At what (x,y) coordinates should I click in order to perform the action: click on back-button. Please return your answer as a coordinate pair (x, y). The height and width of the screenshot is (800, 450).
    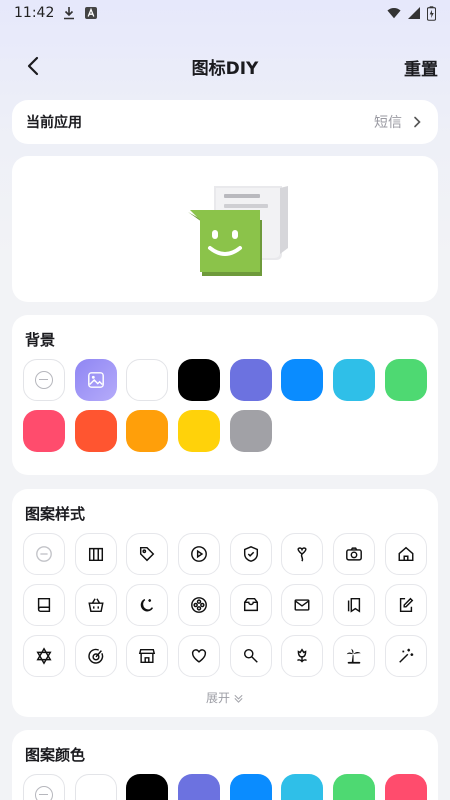
    Looking at the image, I should click on (34, 66).